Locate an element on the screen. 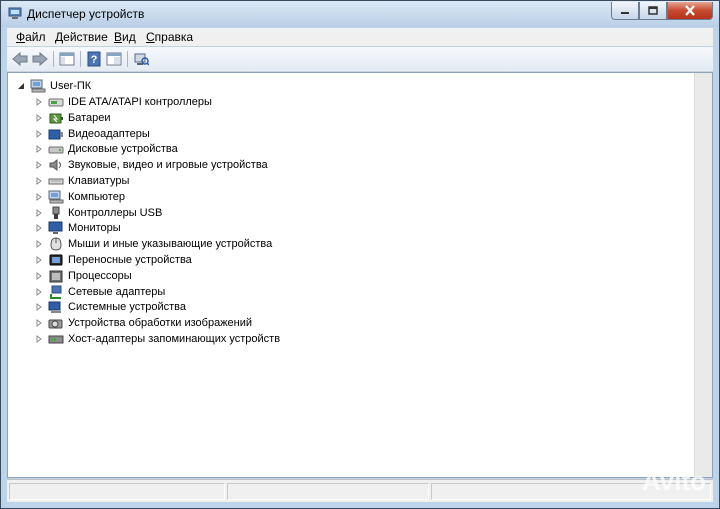 This screenshot has width=720, height=509. tree-item: Процессоры is located at coordinates (83, 276).